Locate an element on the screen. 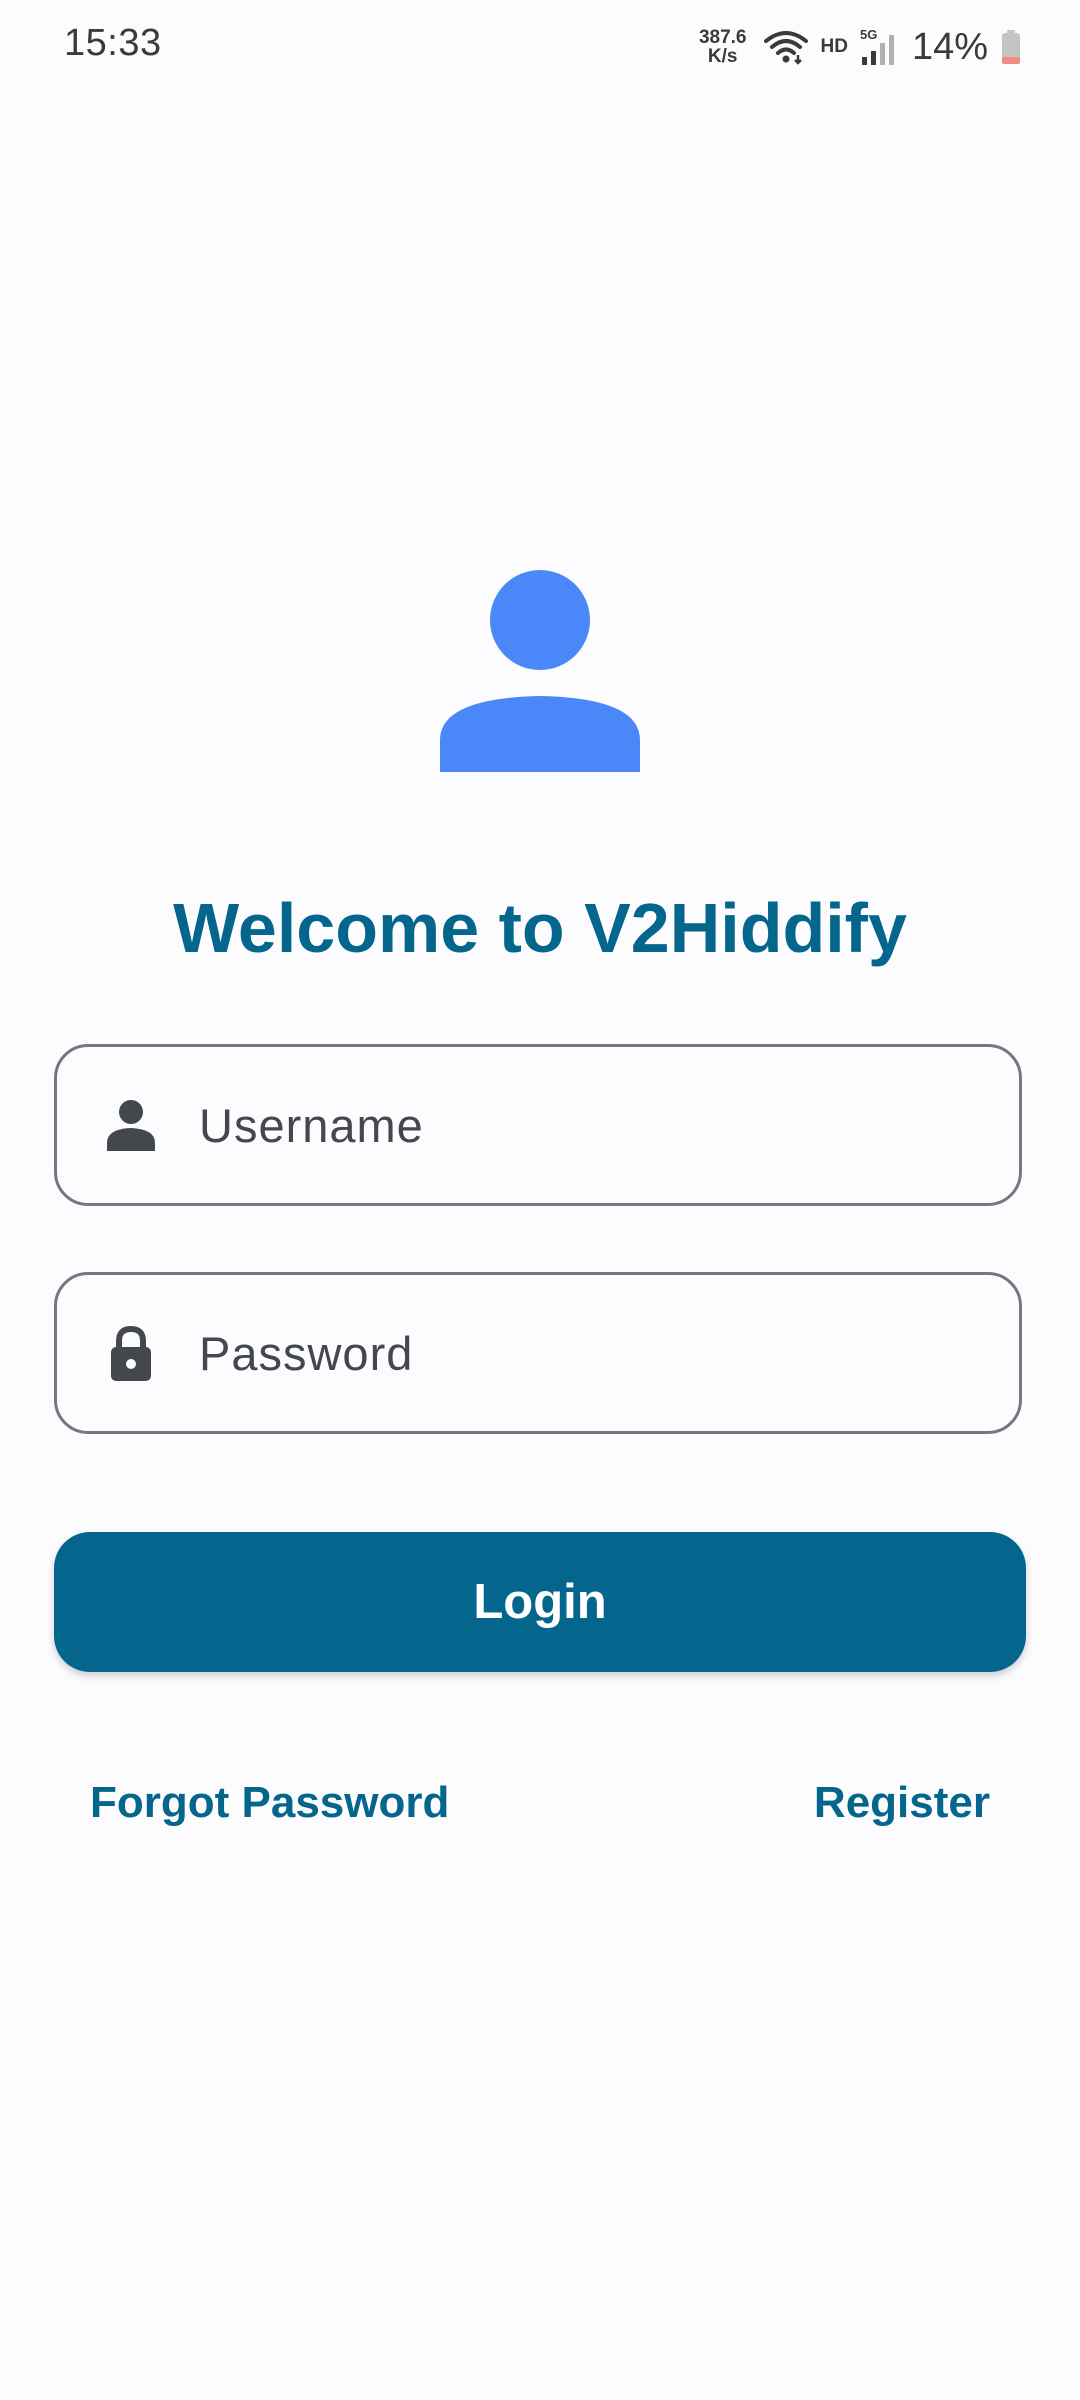  login-button: Login is located at coordinates (540, 1602).